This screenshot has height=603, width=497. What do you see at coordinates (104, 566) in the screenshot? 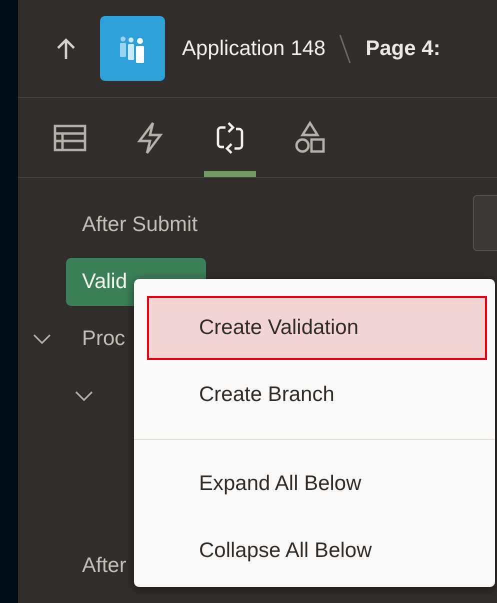
I see `tree-node: After` at bounding box center [104, 566].